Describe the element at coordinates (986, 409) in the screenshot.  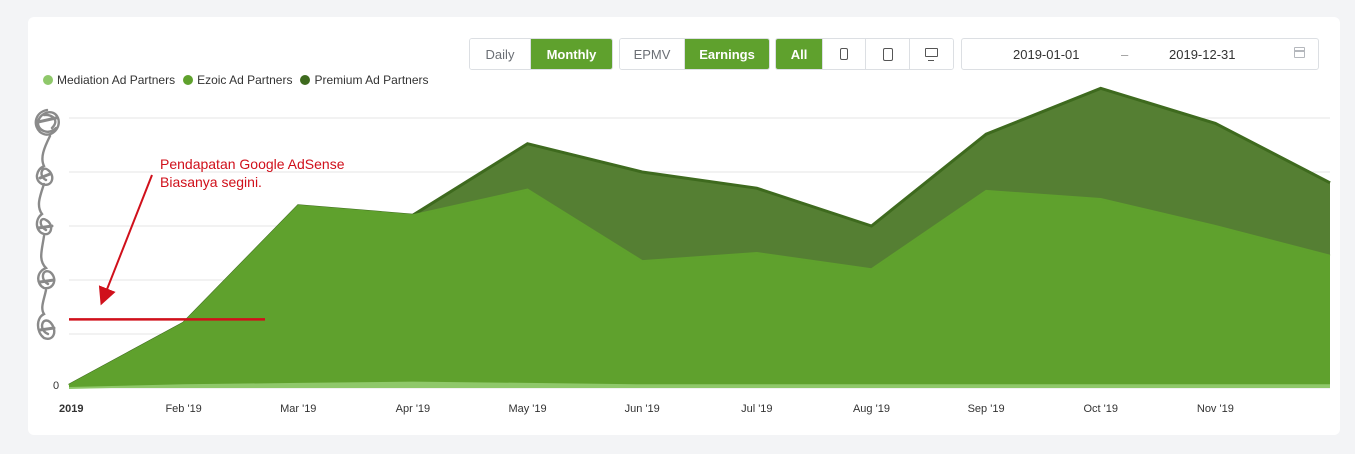
I see `x-tick-label: Sep '19` at that location.